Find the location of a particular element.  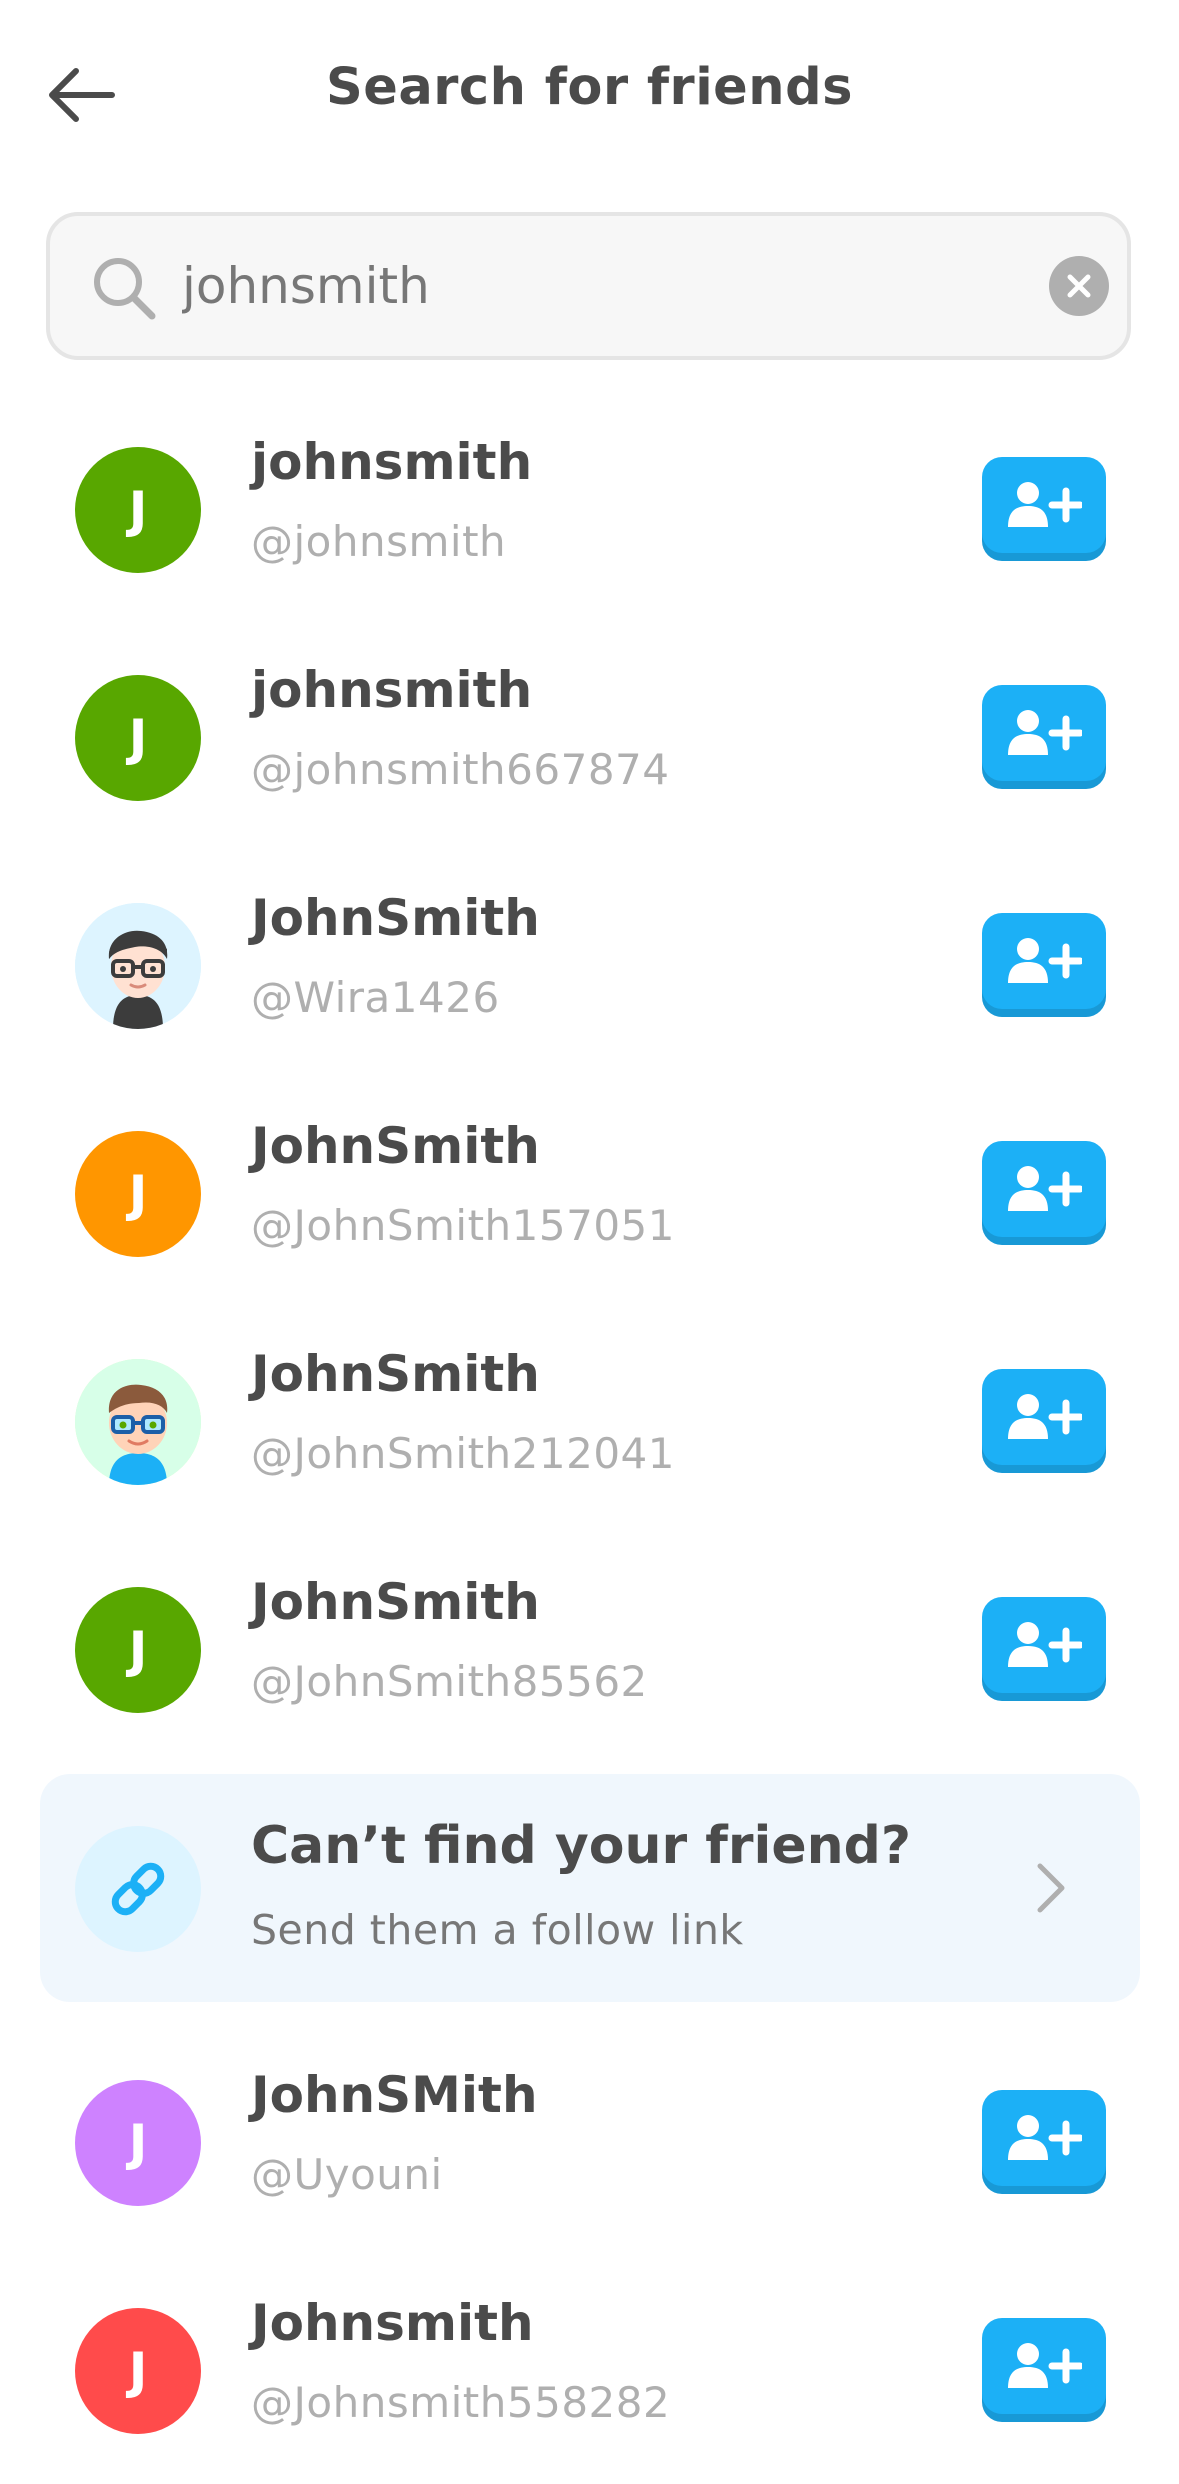

result-row: J JohnSmith @JohnSmith157051 is located at coordinates (589, 1193).